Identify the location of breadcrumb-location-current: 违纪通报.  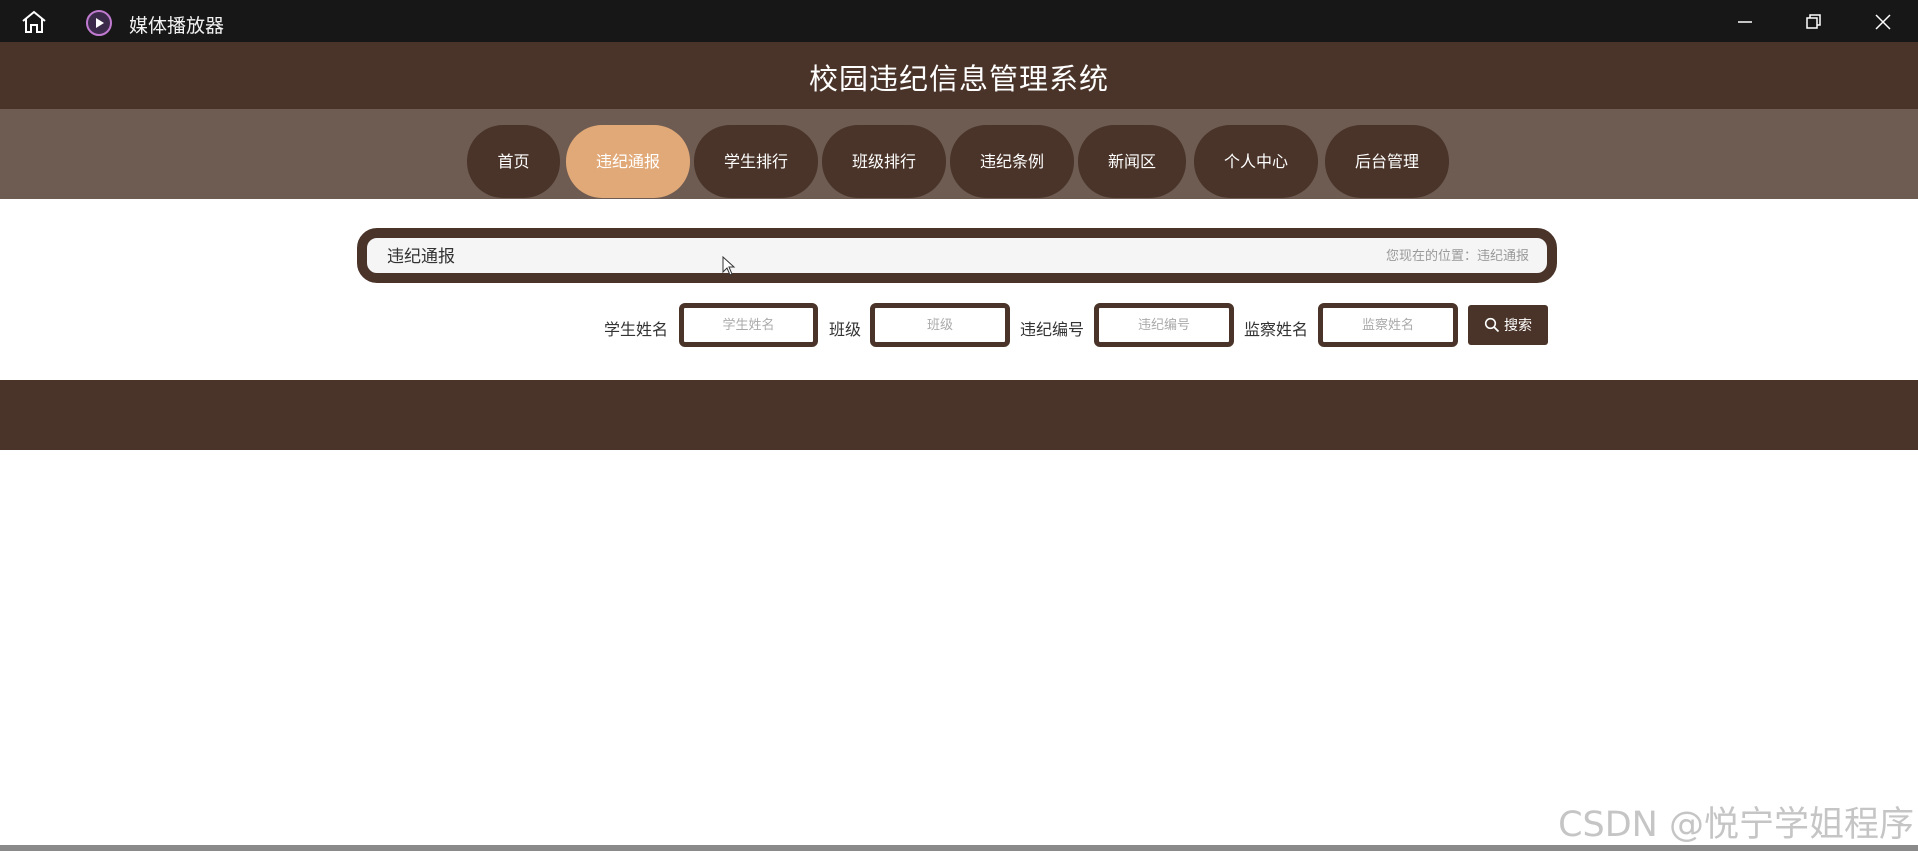
(1503, 256).